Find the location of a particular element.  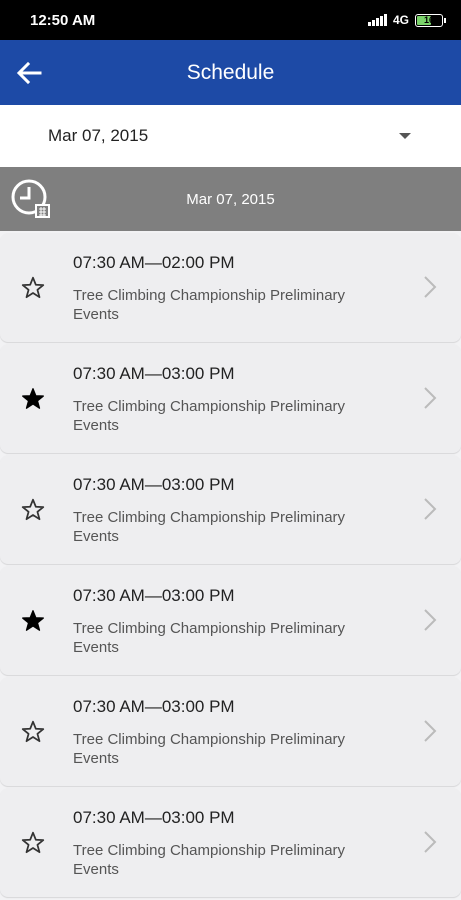

back-arrow-icon is located at coordinates (29, 73).